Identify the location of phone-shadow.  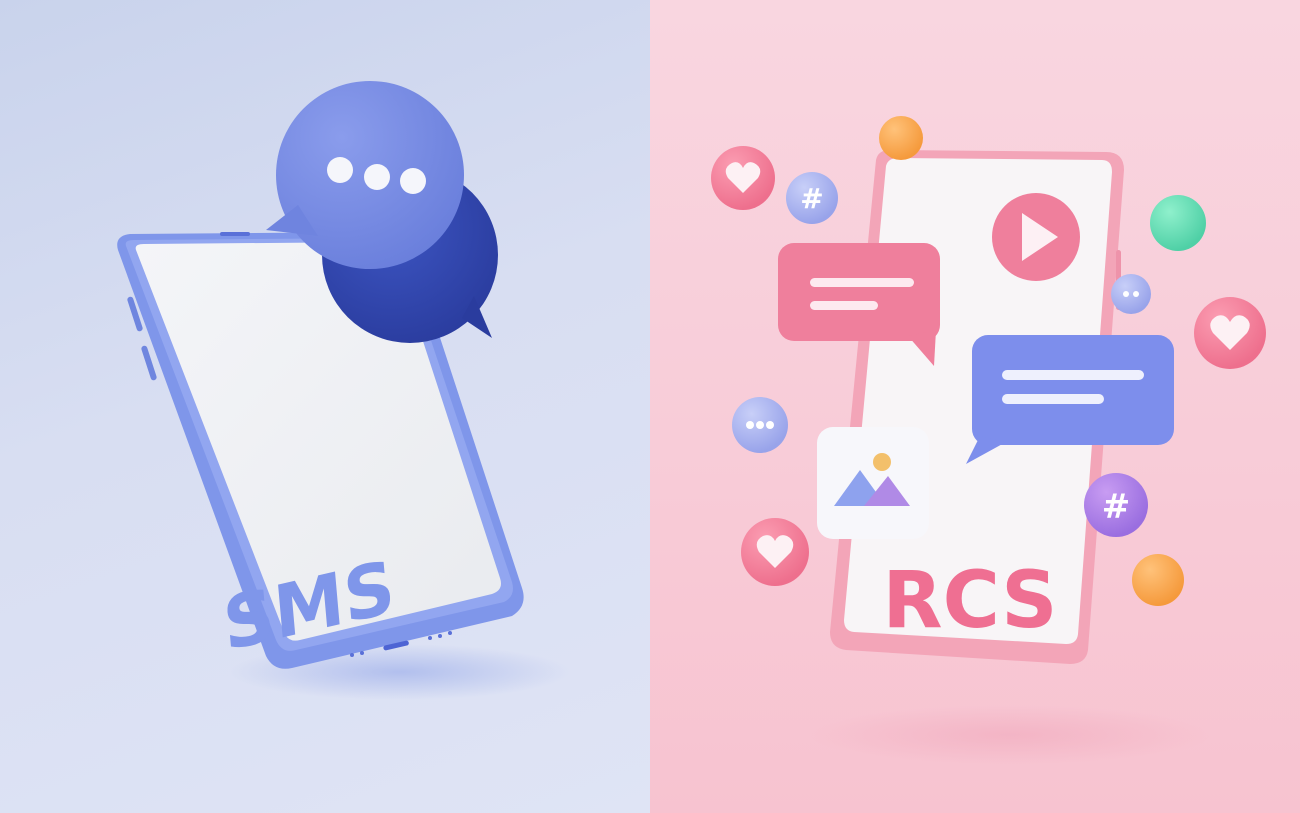
(1010, 735).